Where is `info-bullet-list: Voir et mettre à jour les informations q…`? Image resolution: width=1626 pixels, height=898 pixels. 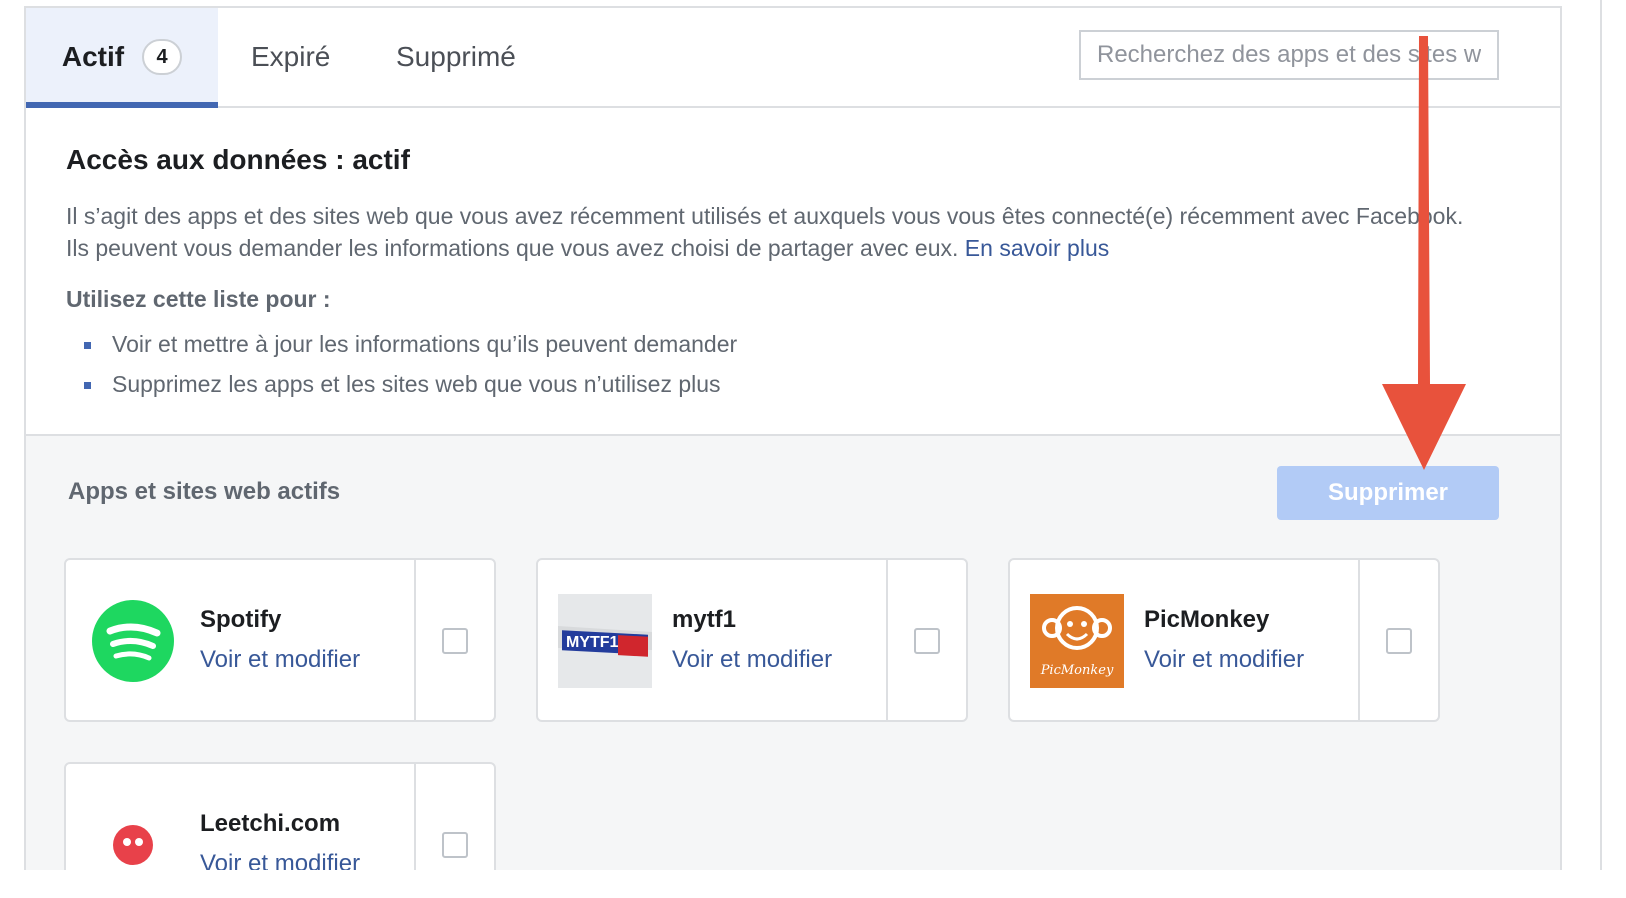
info-bullet-list: Voir et mettre à jour les informations q… is located at coordinates (401, 364).